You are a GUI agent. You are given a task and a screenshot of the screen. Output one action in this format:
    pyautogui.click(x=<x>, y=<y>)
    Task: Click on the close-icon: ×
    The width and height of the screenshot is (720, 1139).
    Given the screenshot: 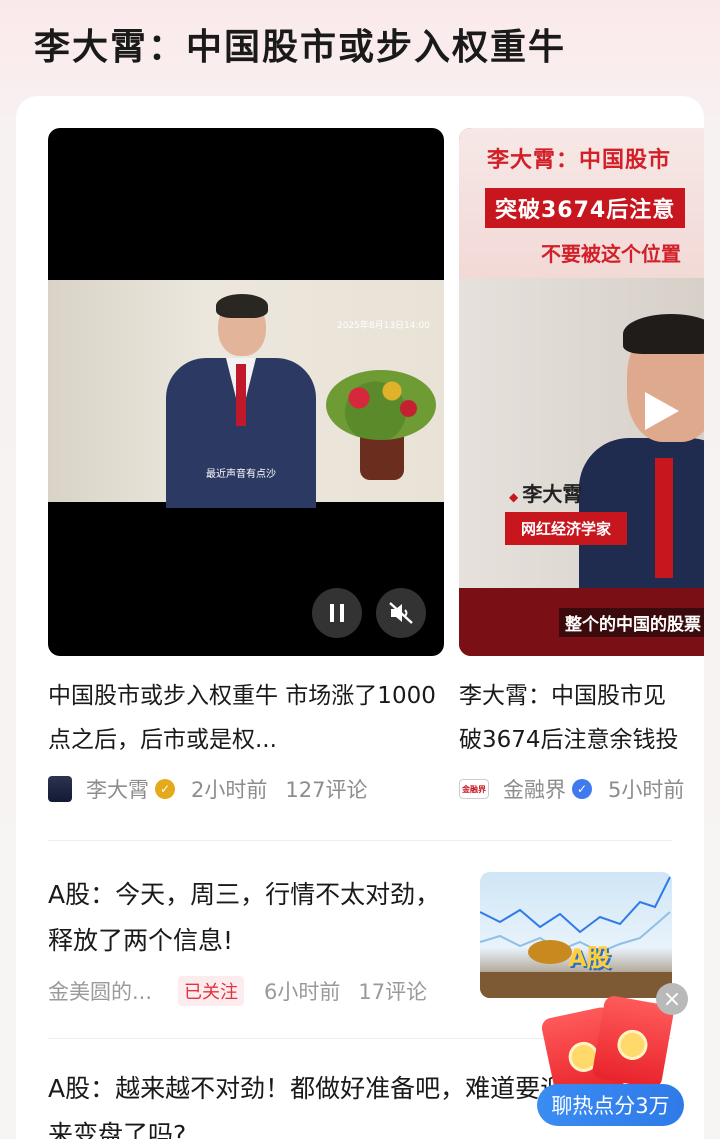 What is the action you would take?
    pyautogui.click(x=672, y=999)
    